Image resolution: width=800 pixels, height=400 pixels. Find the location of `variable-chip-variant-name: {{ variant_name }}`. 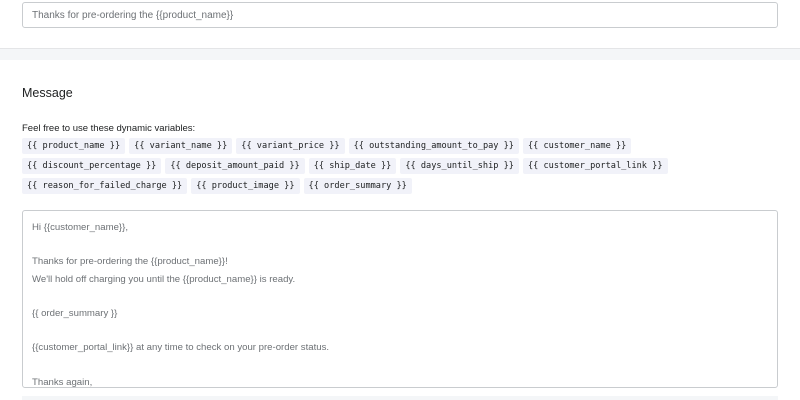

variable-chip-variant-name: {{ variant_name }} is located at coordinates (181, 146).